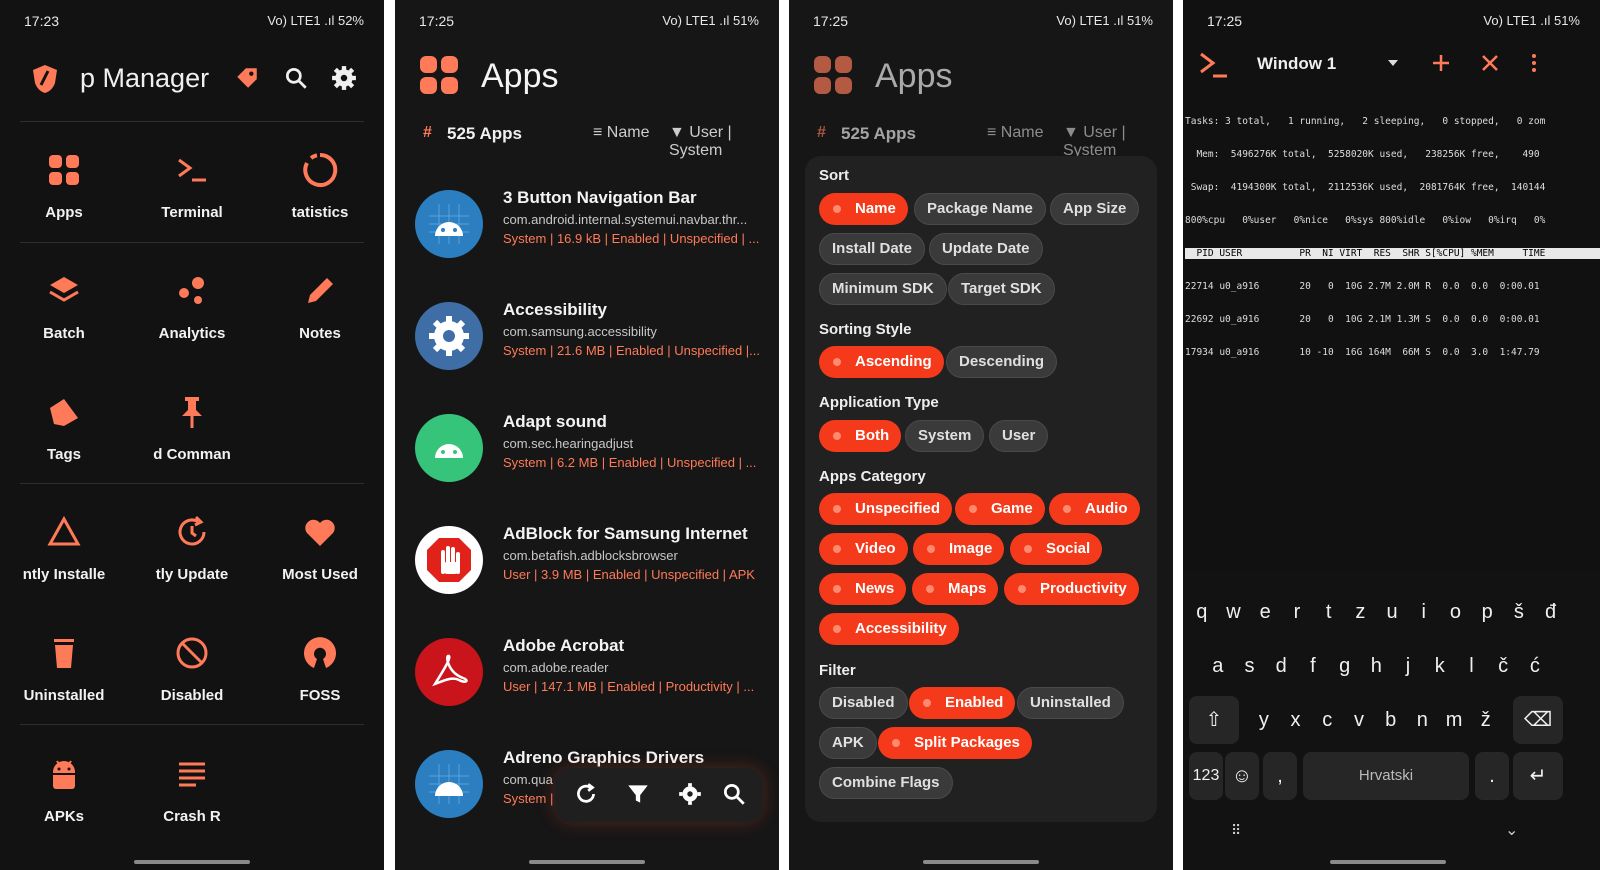  I want to click on chip-sort-package-name: Package Name, so click(980, 209).